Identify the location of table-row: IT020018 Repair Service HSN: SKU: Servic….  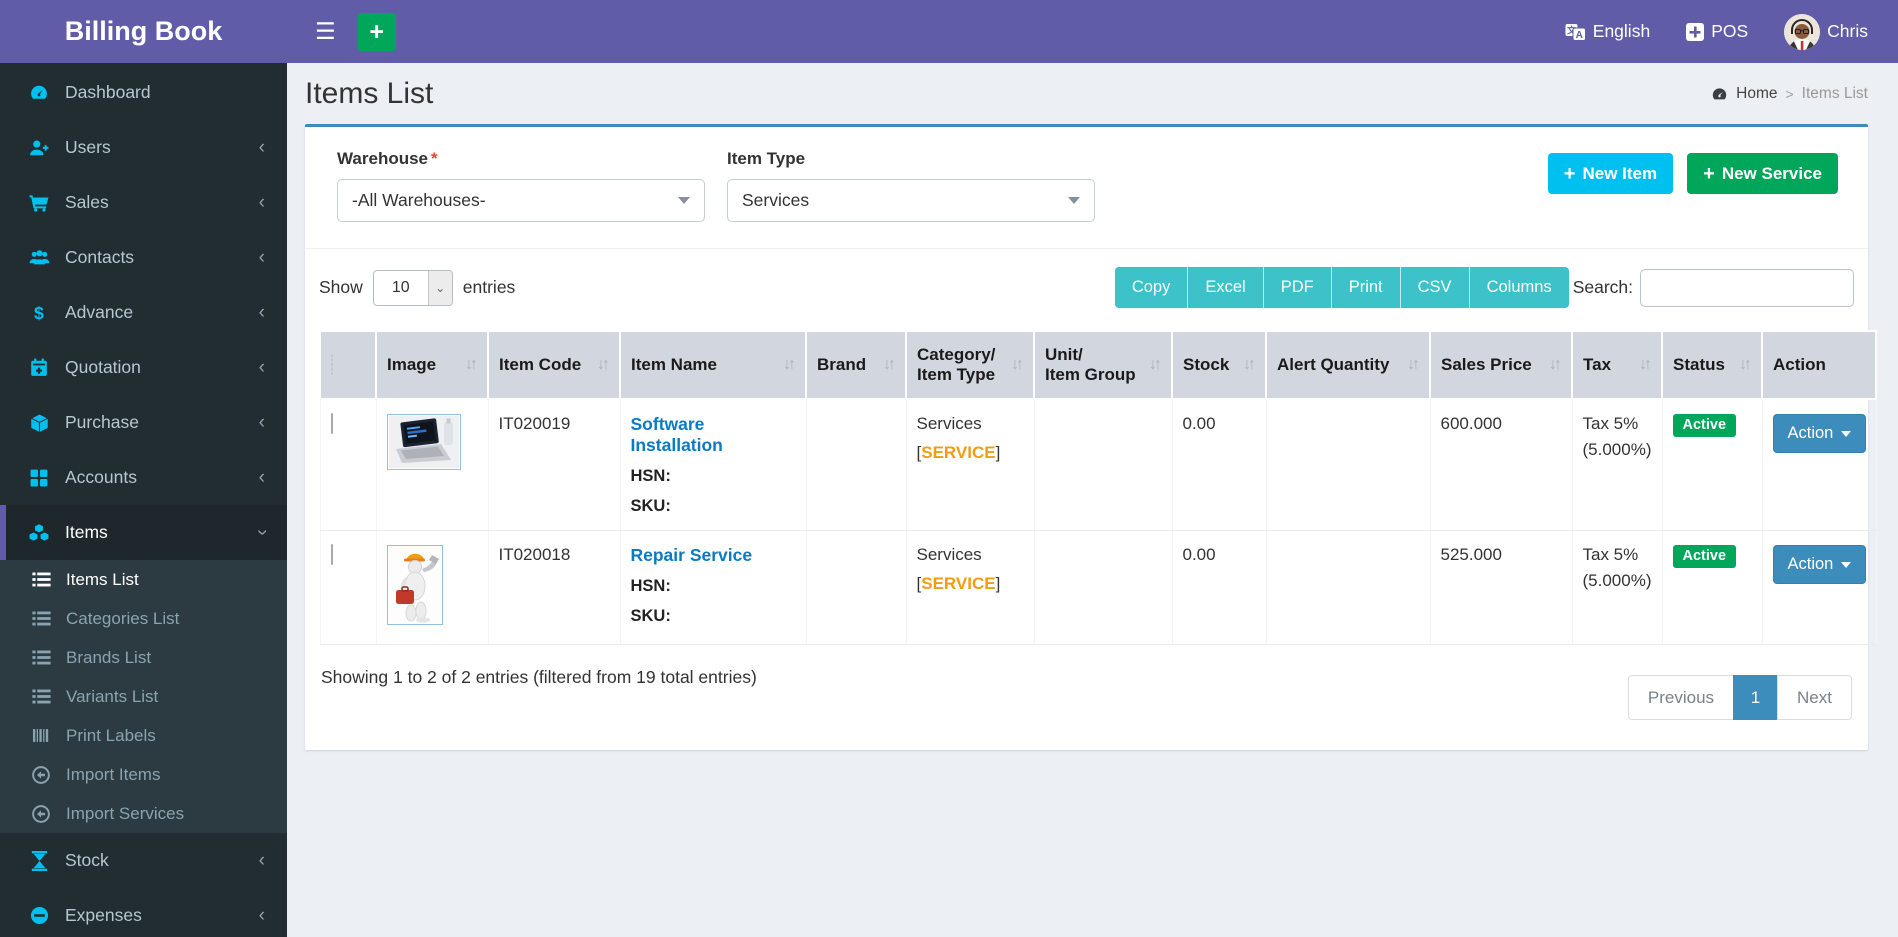
(1098, 587).